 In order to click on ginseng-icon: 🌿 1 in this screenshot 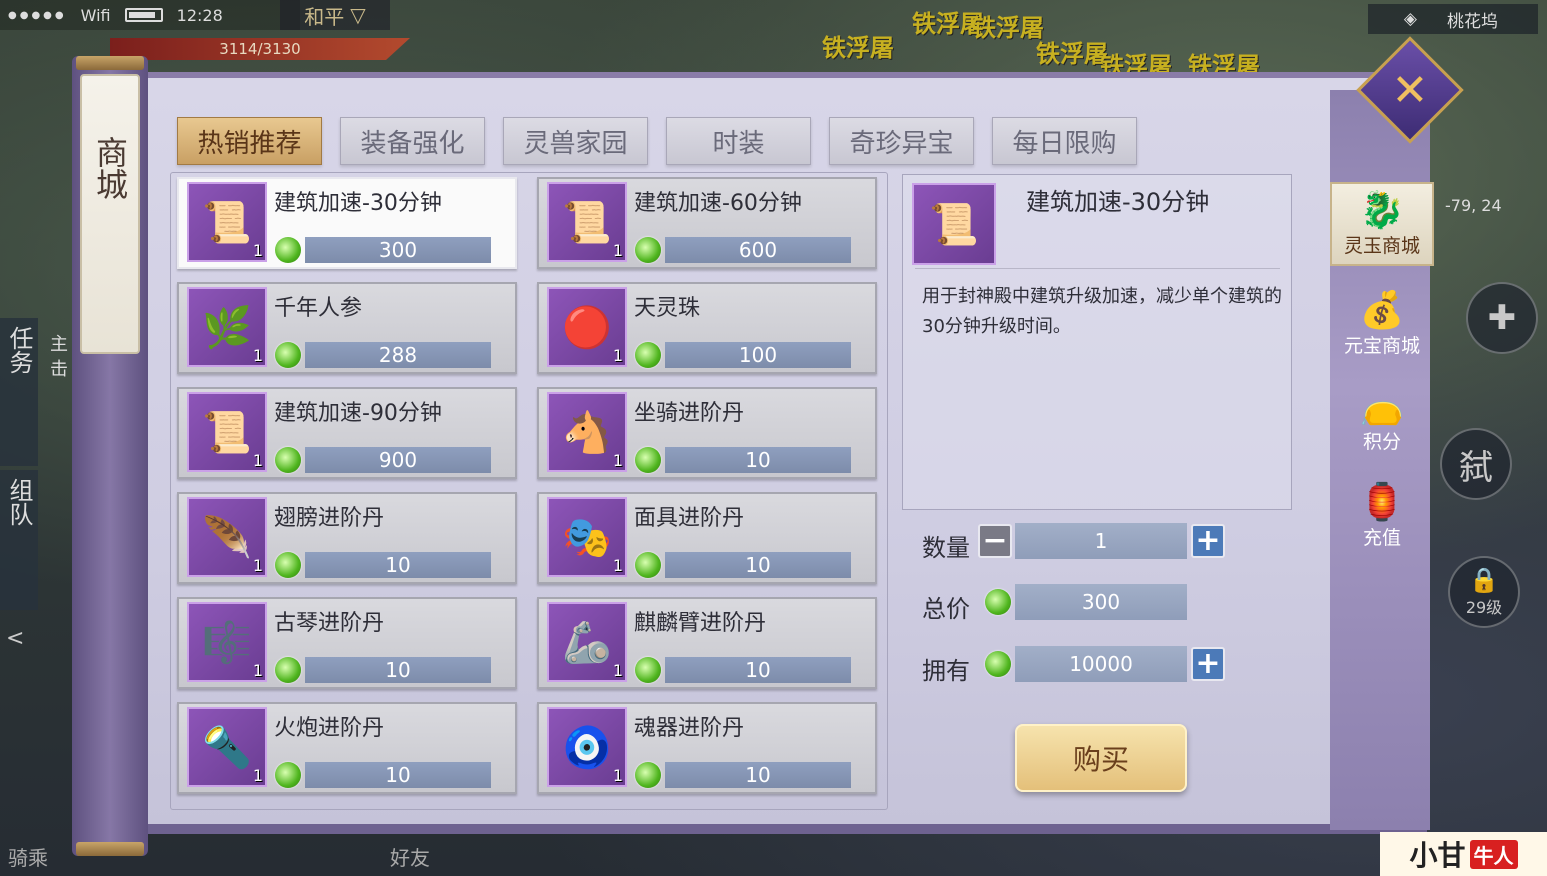, I will do `click(227, 327)`.